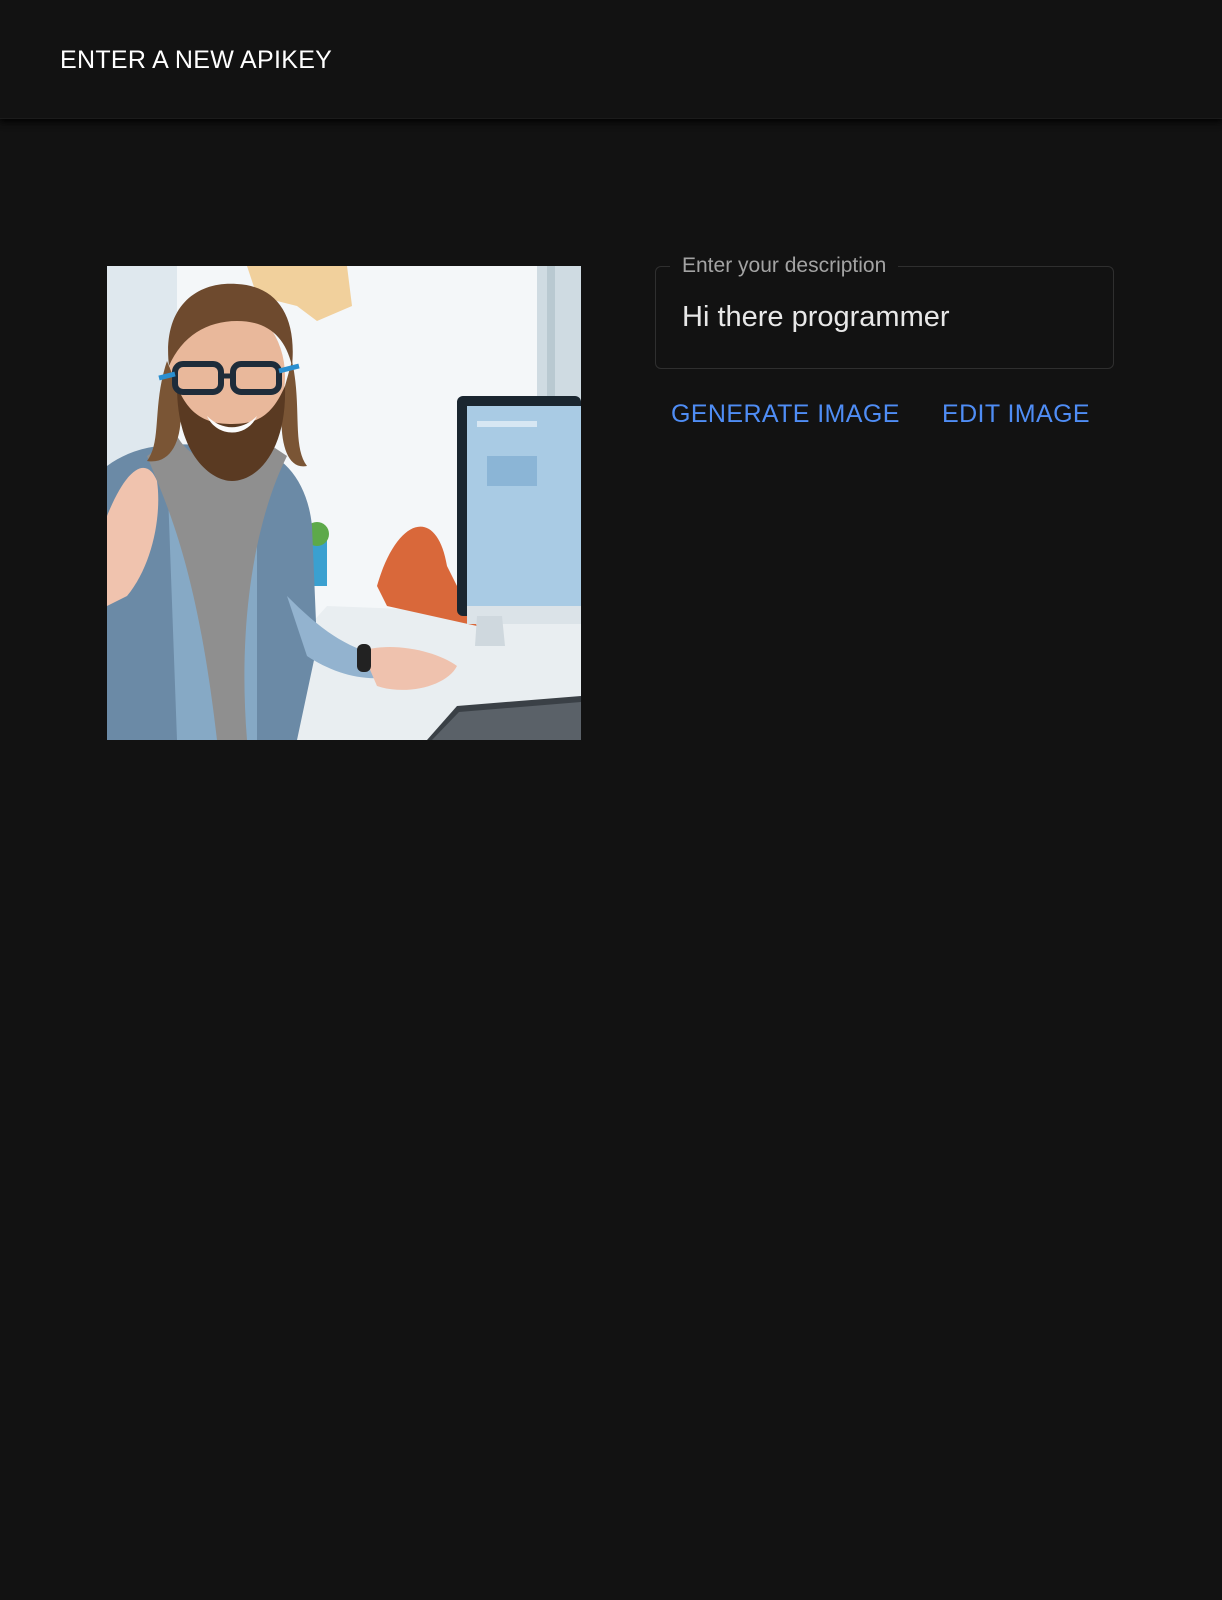  I want to click on edit-image-button: EDIT IMAGE, so click(1016, 414).